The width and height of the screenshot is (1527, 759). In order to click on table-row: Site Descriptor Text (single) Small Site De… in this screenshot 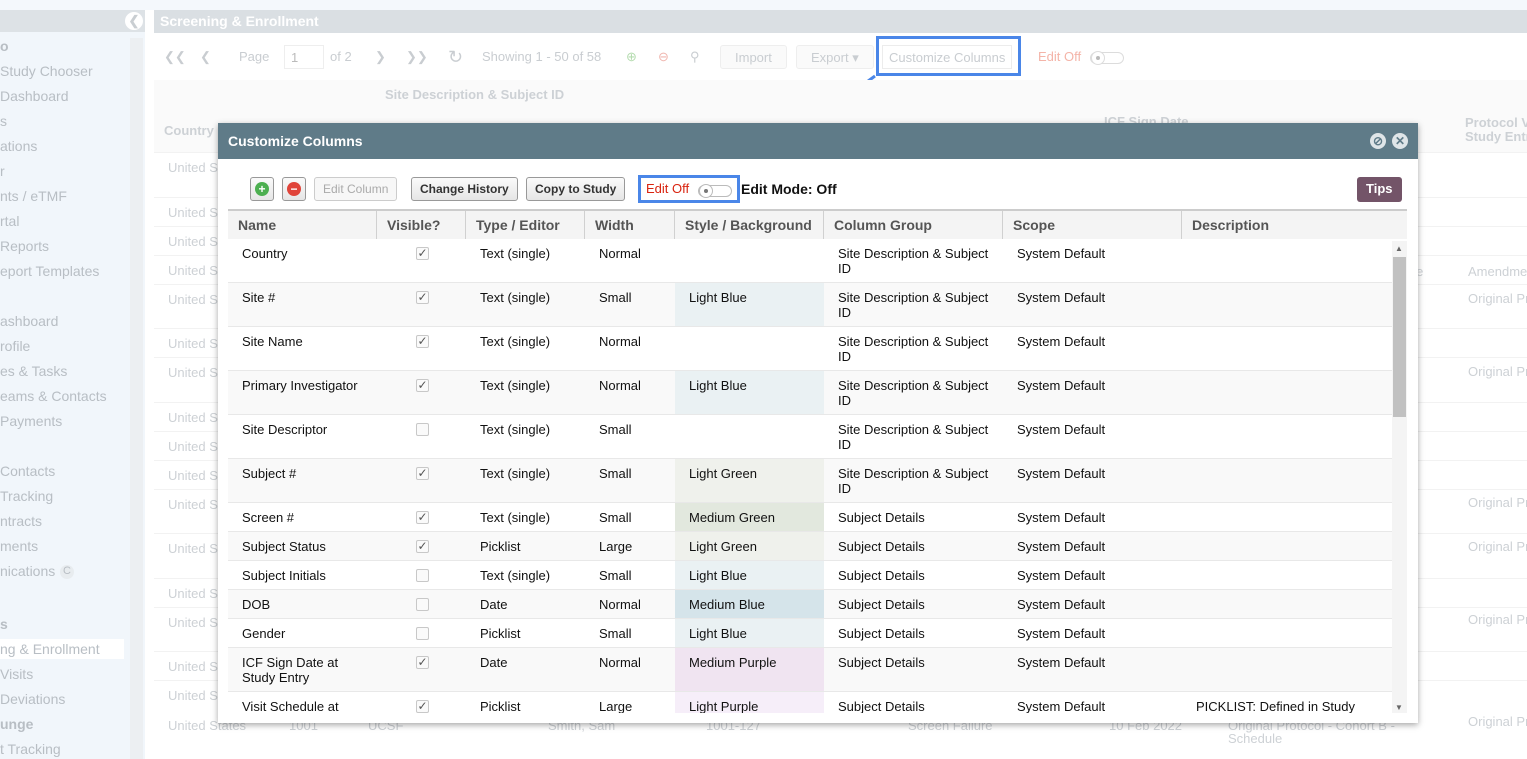, I will do `click(810, 437)`.